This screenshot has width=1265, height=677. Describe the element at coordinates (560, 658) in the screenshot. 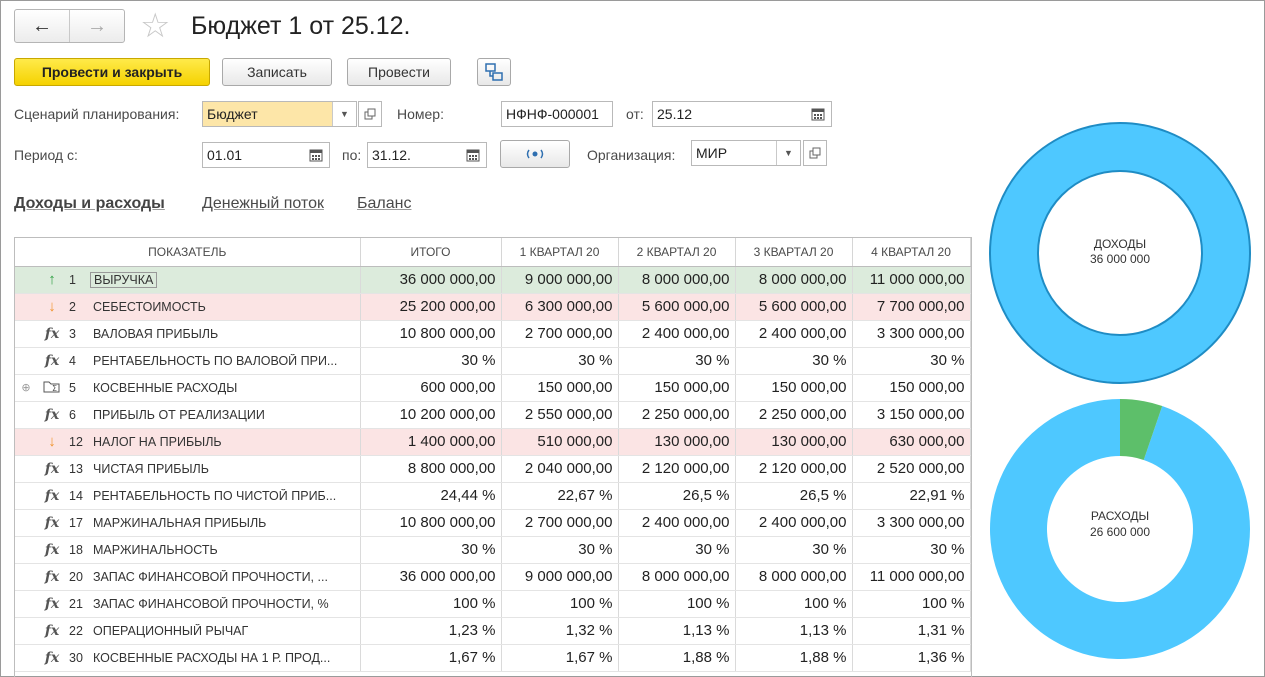

I see `q1-cell: 1,67 %` at that location.